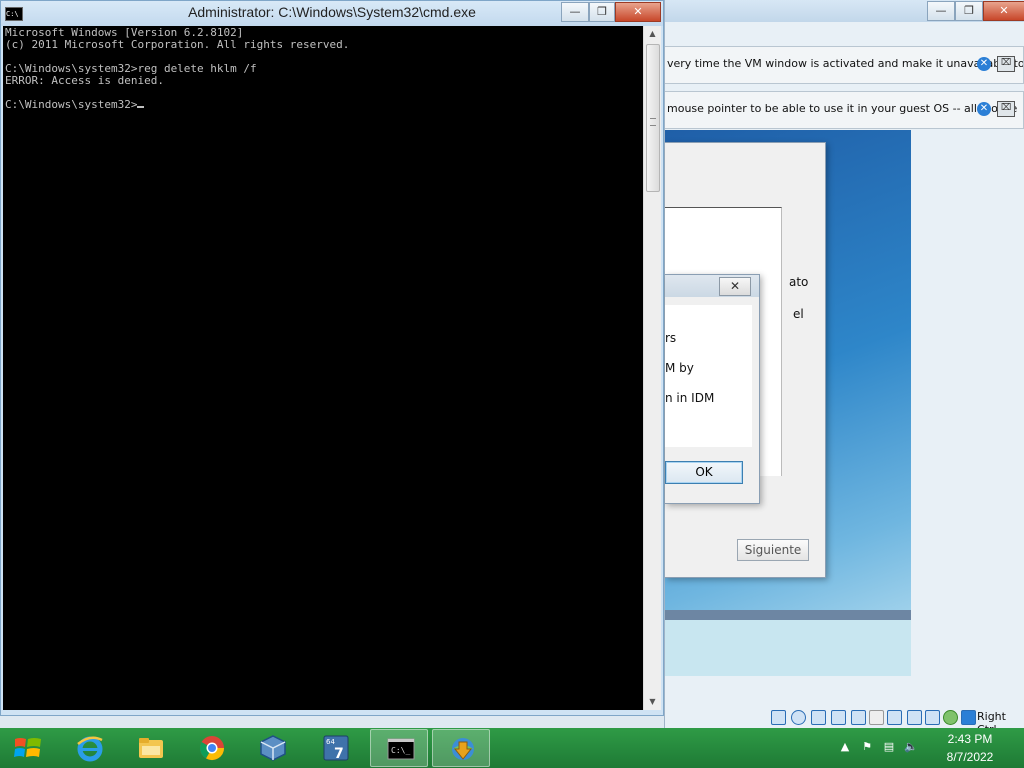  What do you see at coordinates (844, 11) in the screenshot?
I see `vm-window-titlebar: — ❐ ✕` at bounding box center [844, 11].